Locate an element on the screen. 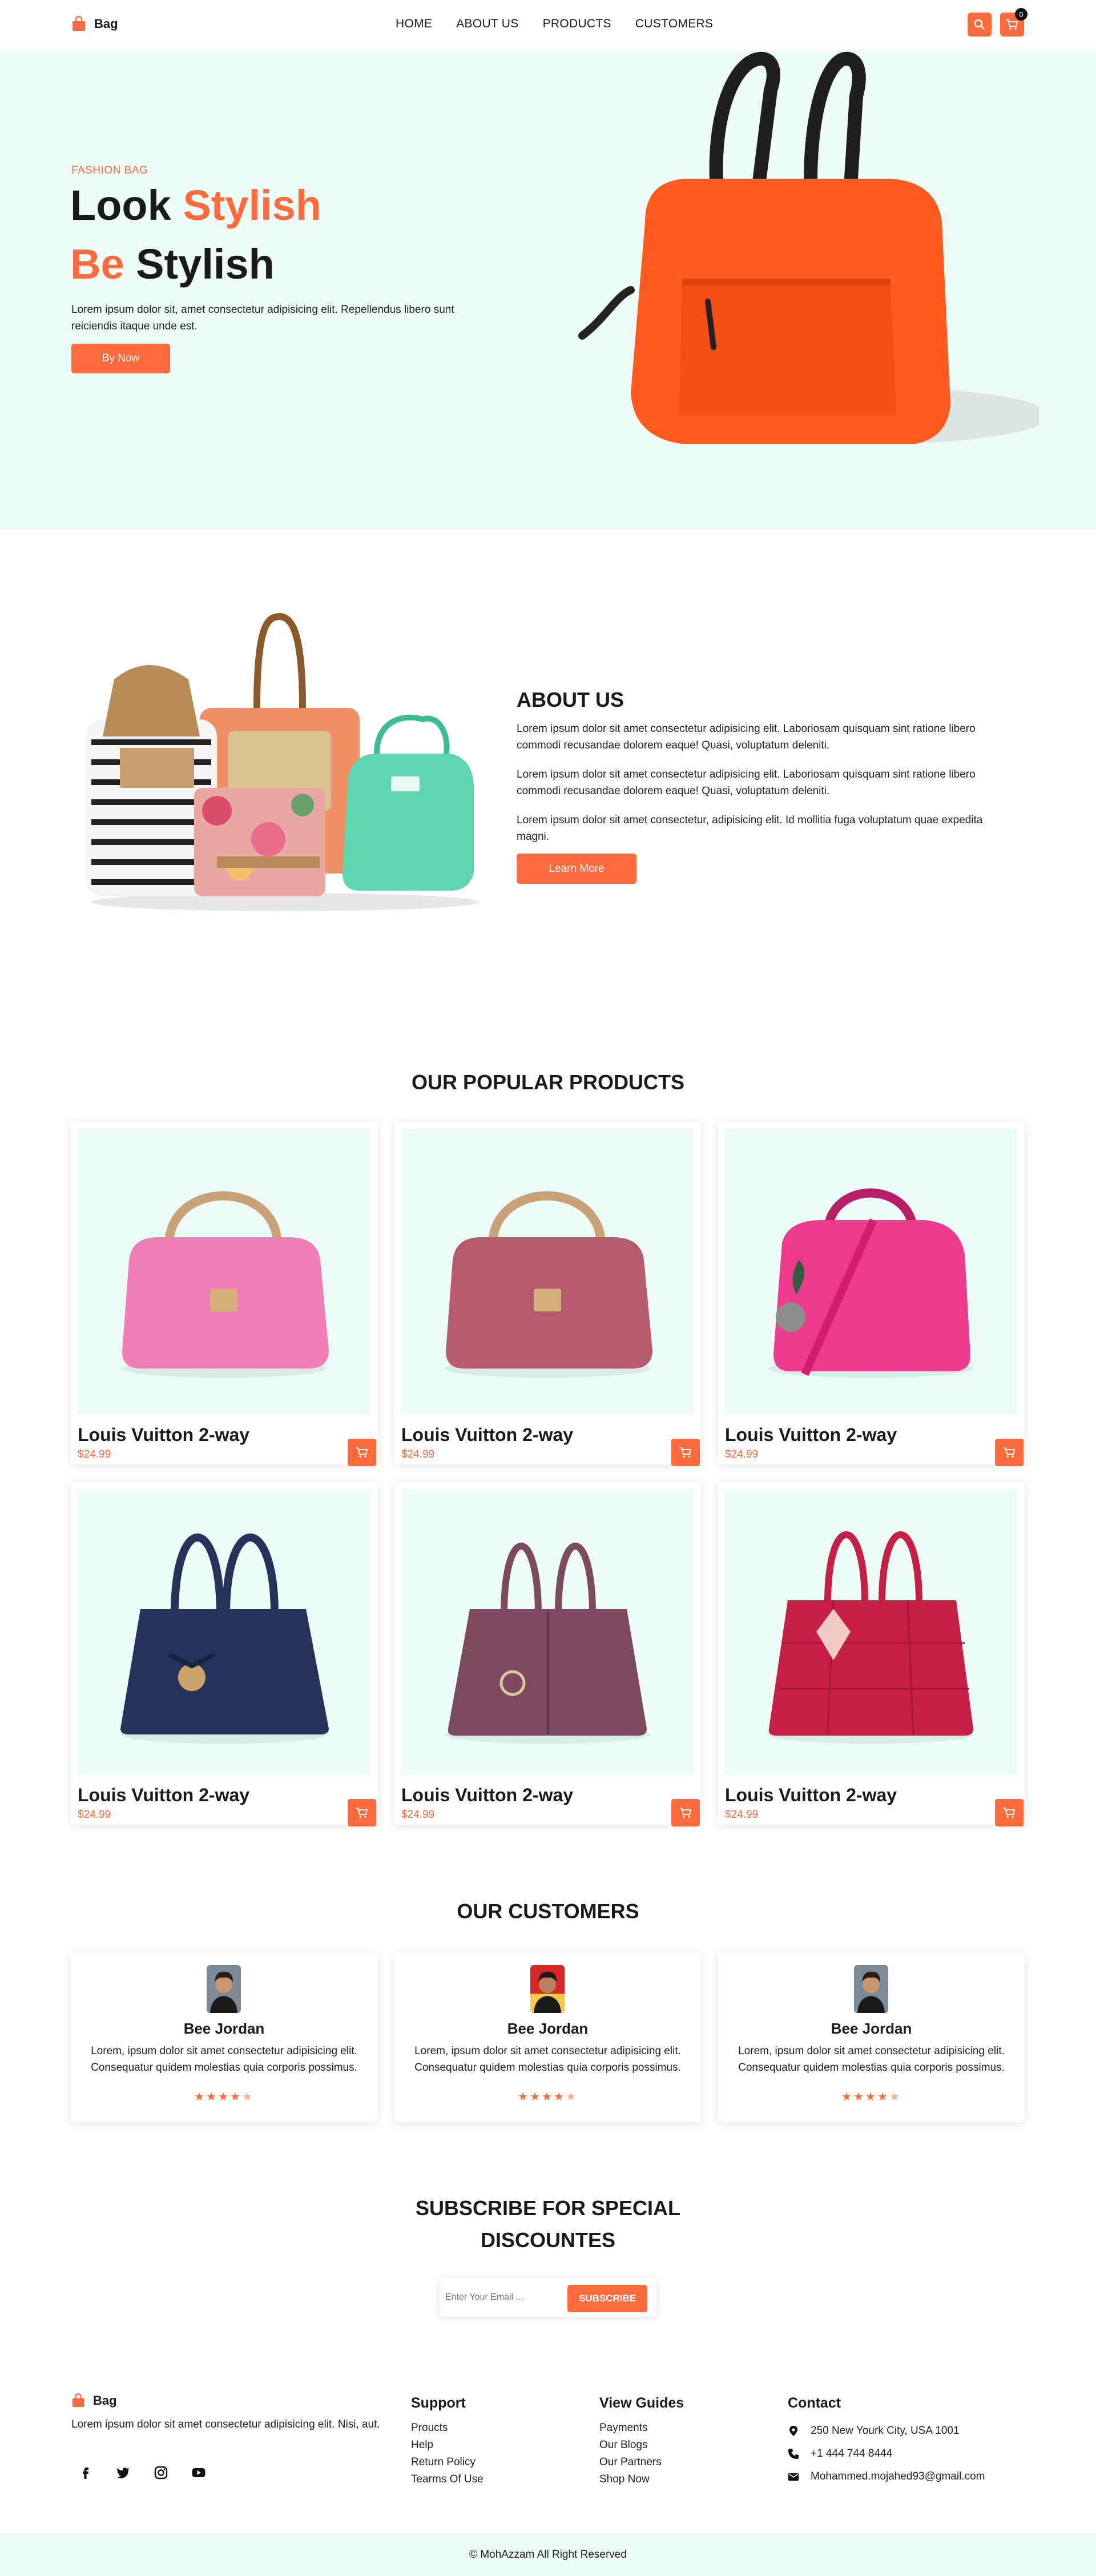 This screenshot has width=1096, height=2576. learn-more-button: Learn More is located at coordinates (576, 869).